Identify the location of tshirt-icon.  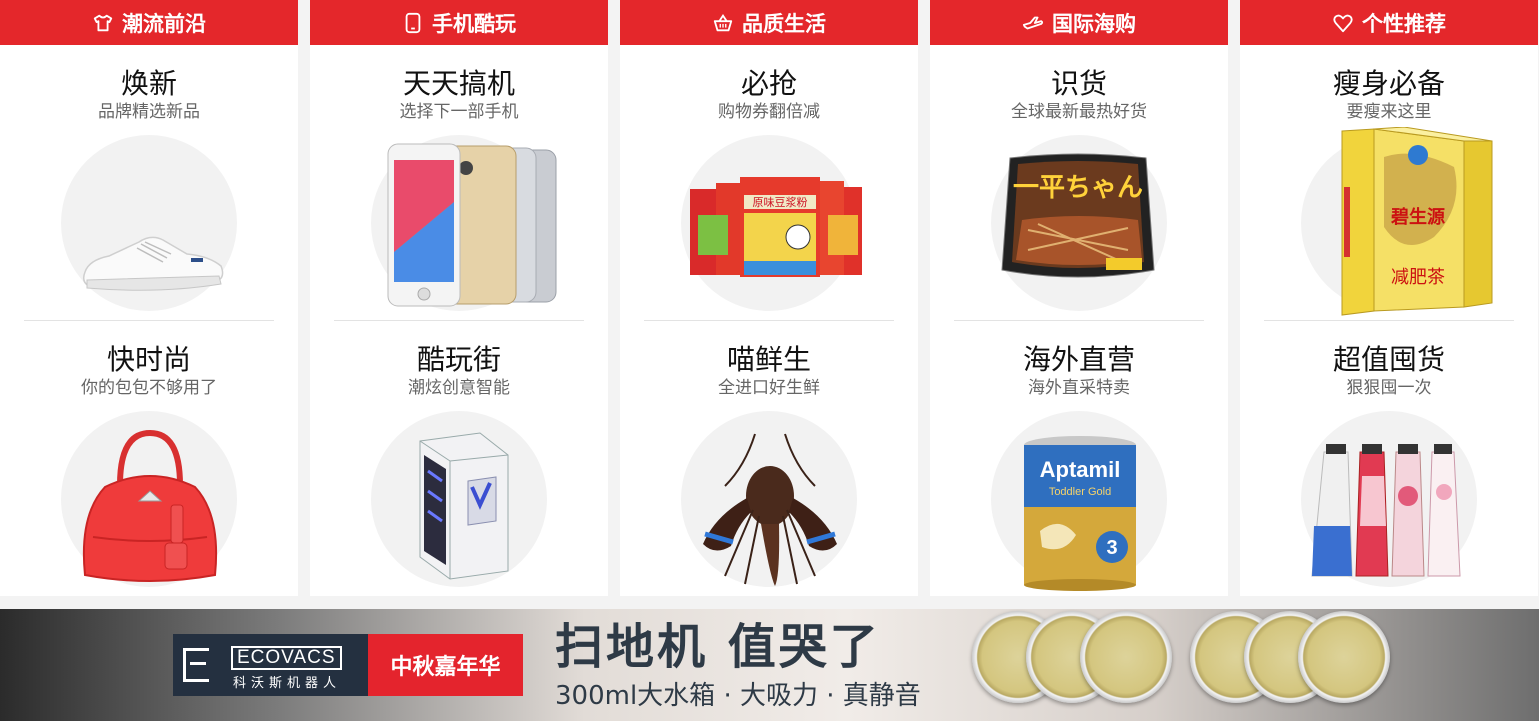
(103, 22).